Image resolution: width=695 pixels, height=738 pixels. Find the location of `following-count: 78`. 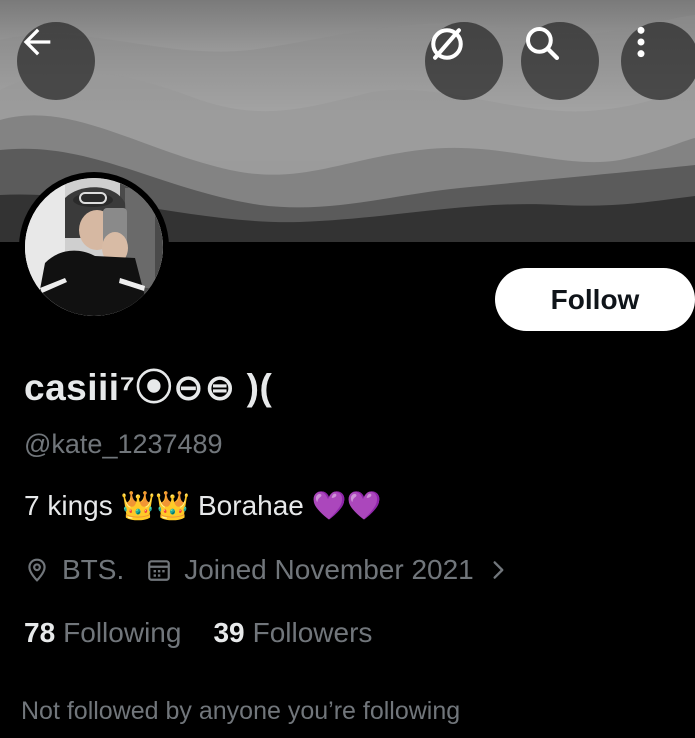

following-count: 78 is located at coordinates (40, 632).